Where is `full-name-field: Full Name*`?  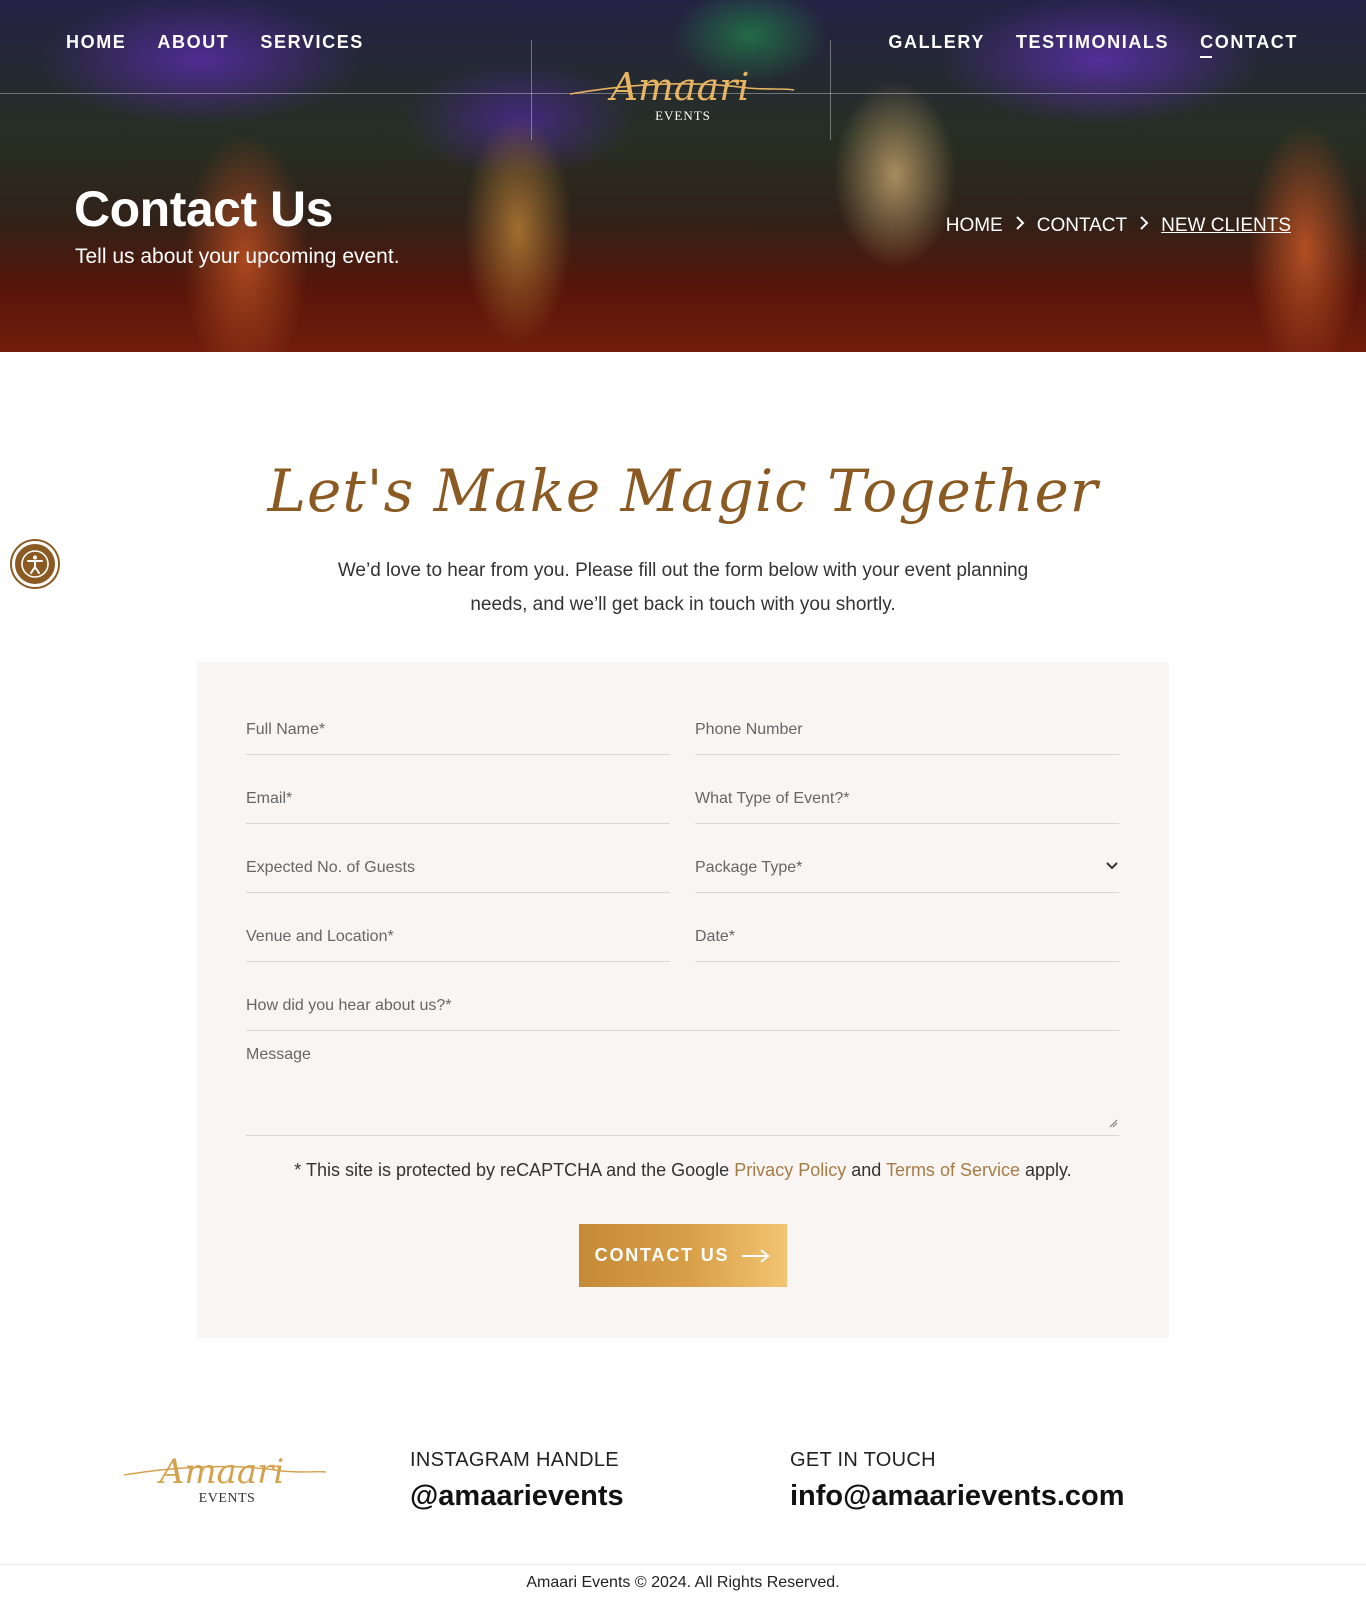
full-name-field: Full Name* is located at coordinates (458, 731).